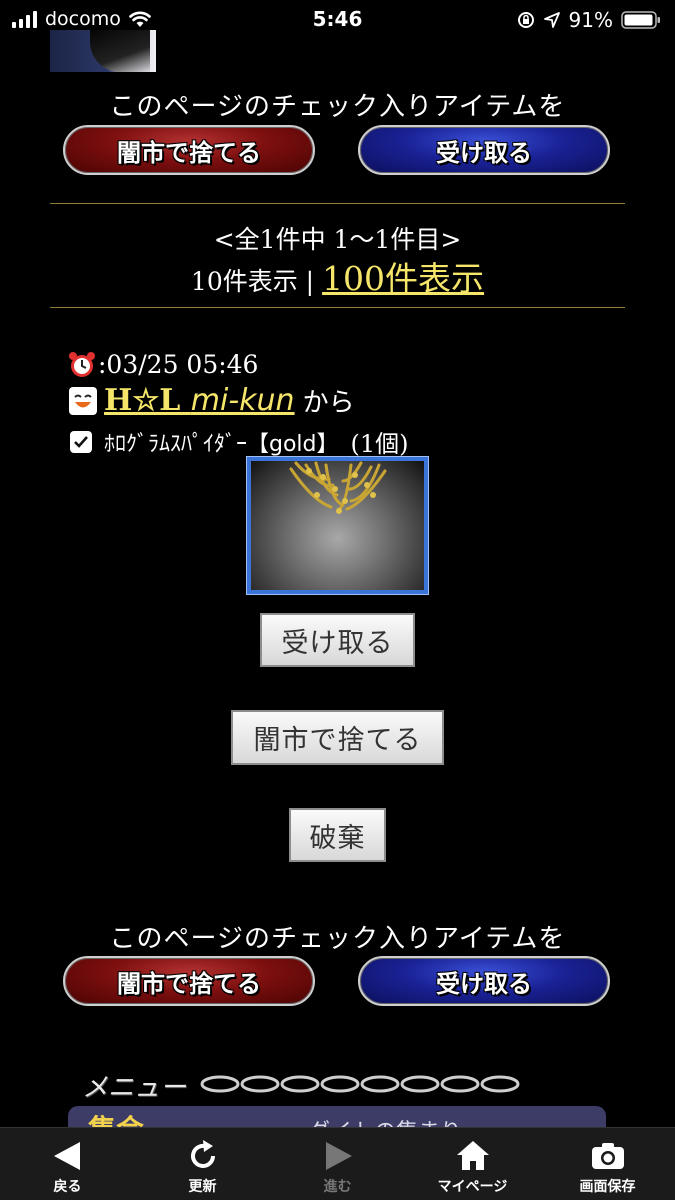  I want to click on alarm-clock-icon, so click(82, 364).